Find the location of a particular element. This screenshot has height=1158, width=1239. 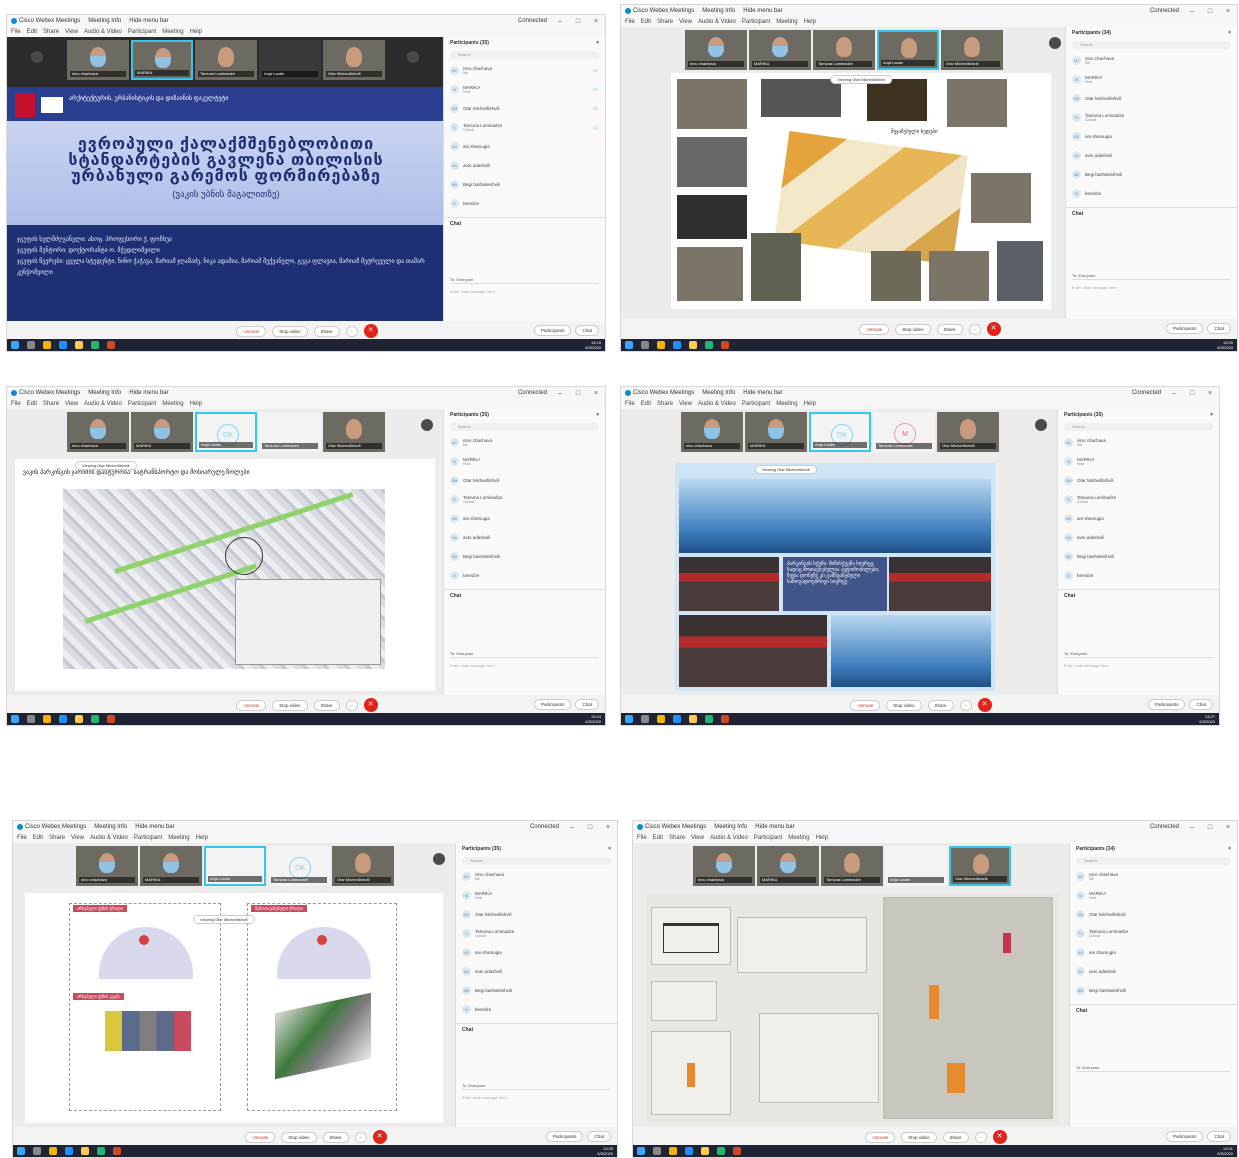

chat-recipient-select: To: Everyone is located at coordinates (1151, 276).